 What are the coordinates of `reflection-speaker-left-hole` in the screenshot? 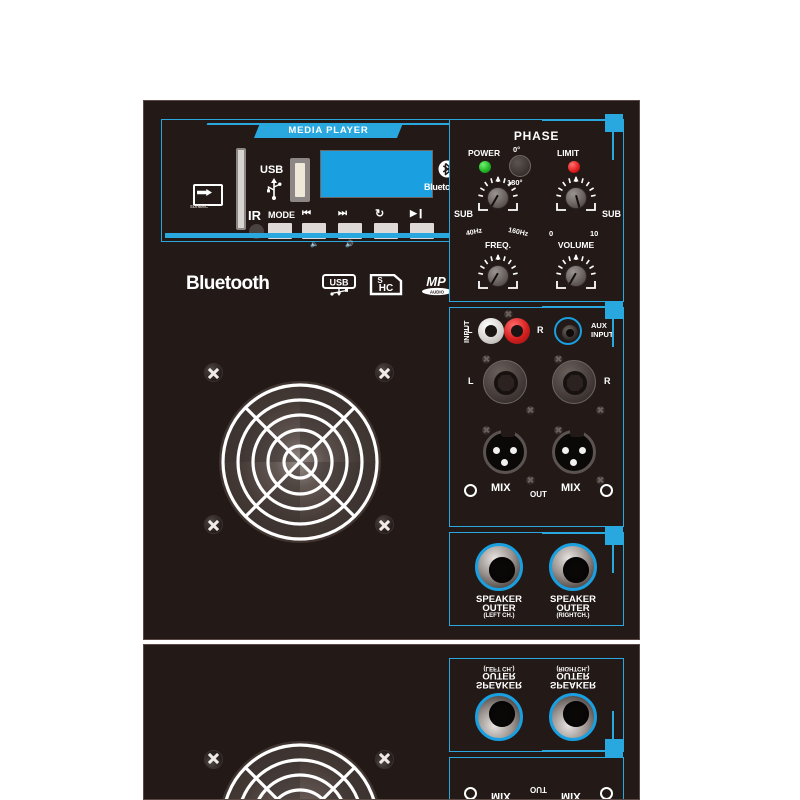 It's located at (502, 714).